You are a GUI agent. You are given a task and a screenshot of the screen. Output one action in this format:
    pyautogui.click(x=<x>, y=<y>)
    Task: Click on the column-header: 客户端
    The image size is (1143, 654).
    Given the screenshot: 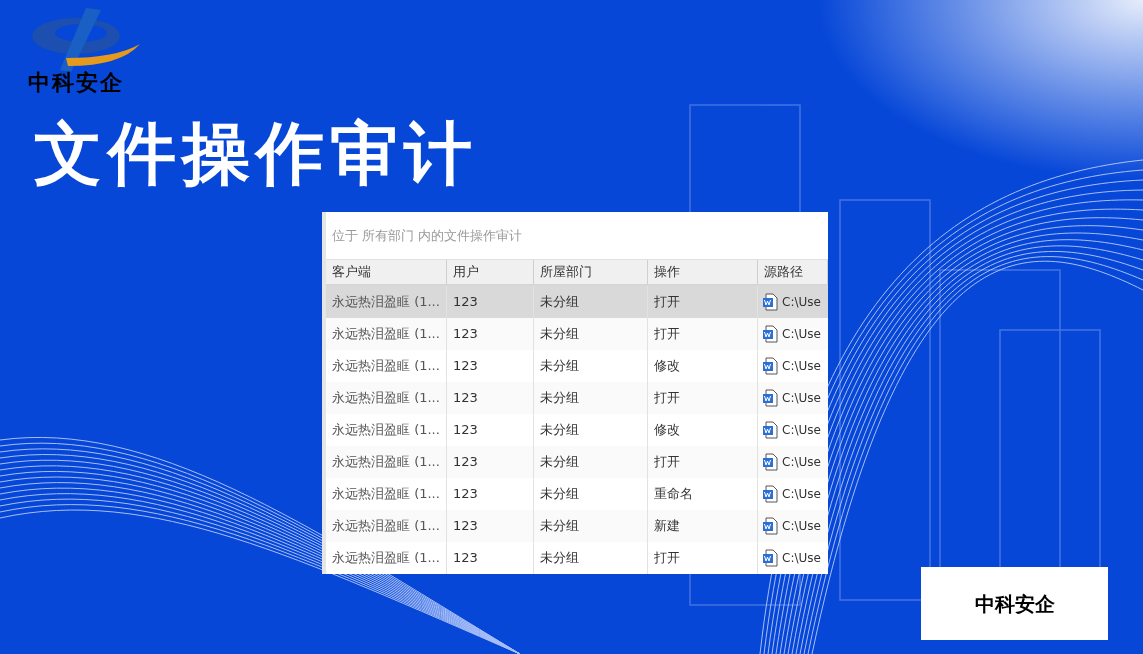 What is the action you would take?
    pyautogui.click(x=386, y=272)
    